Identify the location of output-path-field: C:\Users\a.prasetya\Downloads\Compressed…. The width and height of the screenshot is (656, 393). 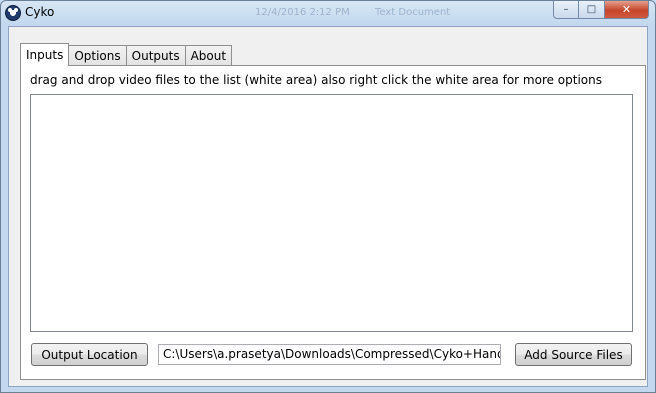
(329, 354).